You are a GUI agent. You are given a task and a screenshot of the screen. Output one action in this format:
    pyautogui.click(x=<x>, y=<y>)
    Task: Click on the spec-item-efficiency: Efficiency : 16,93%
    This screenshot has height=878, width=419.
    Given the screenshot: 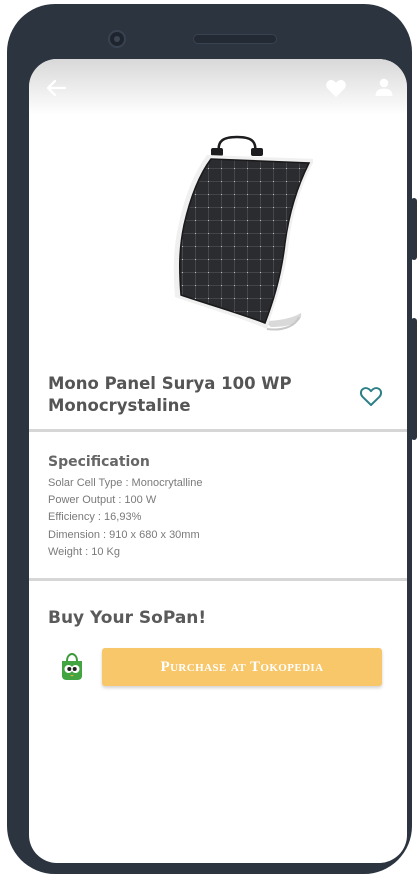 What is the action you would take?
    pyautogui.click(x=95, y=517)
    